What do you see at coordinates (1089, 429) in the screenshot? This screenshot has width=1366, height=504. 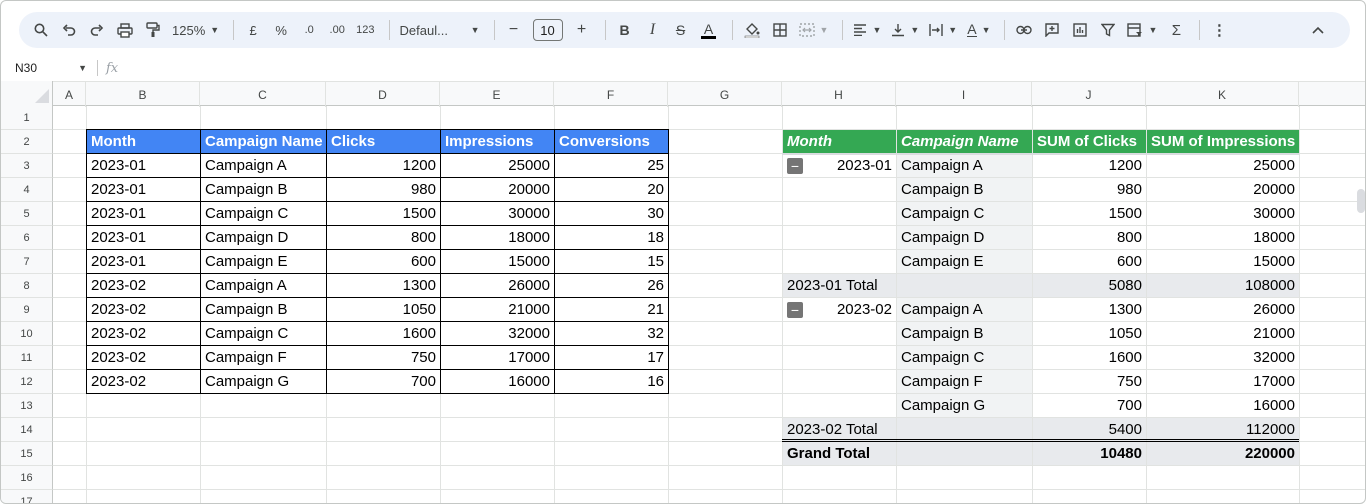 I see `pivot-subtotal-clicks: 5400` at bounding box center [1089, 429].